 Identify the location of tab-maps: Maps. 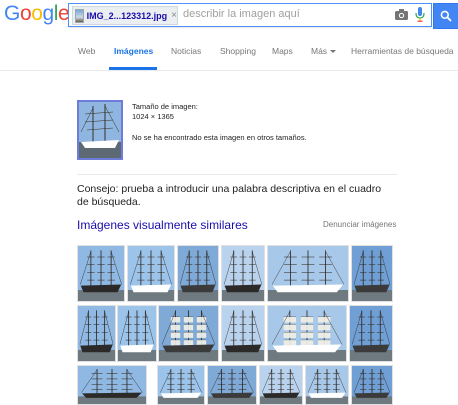
(282, 51).